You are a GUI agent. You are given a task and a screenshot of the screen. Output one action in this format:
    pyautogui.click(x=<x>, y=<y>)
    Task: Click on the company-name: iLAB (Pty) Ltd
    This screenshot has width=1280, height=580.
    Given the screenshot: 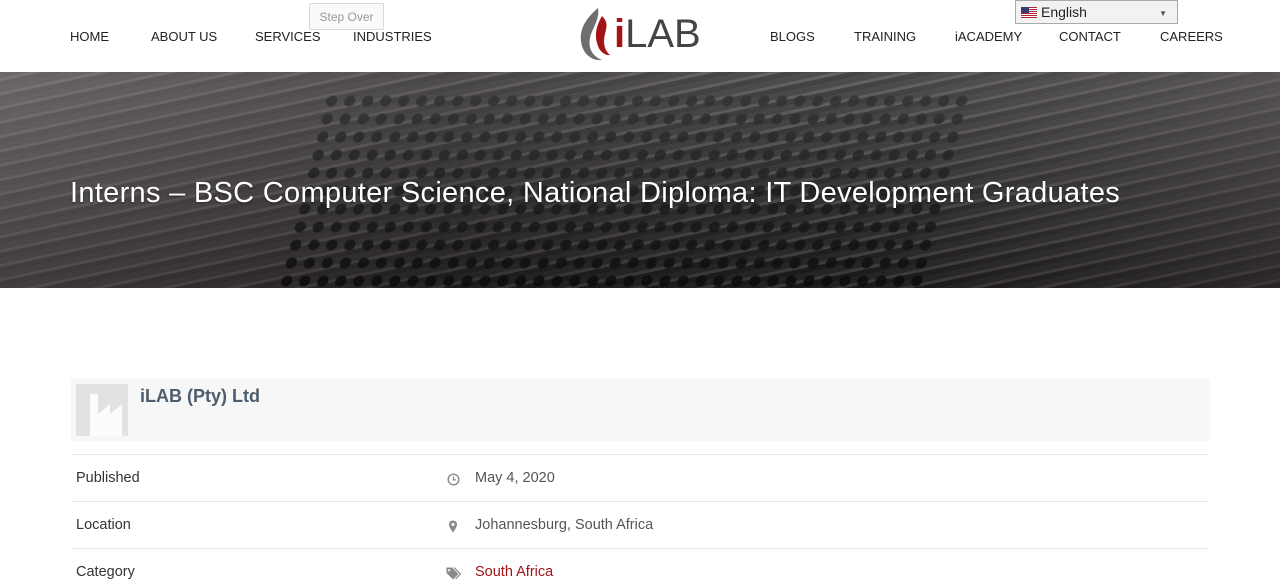 What is the action you would take?
    pyautogui.click(x=200, y=396)
    